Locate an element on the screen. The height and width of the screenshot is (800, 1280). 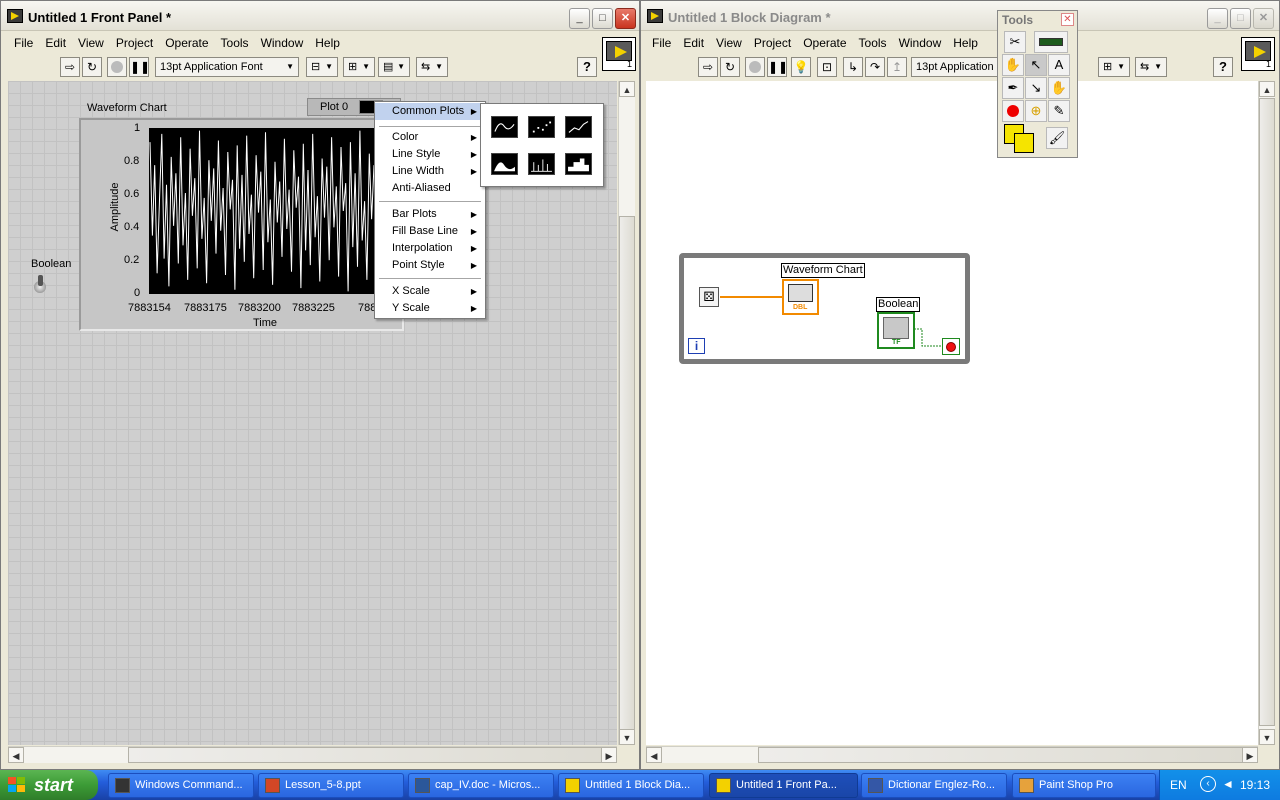
block-diagram-vertical-scrollbar: ▲ ▼ is located at coordinates (1266, 413).